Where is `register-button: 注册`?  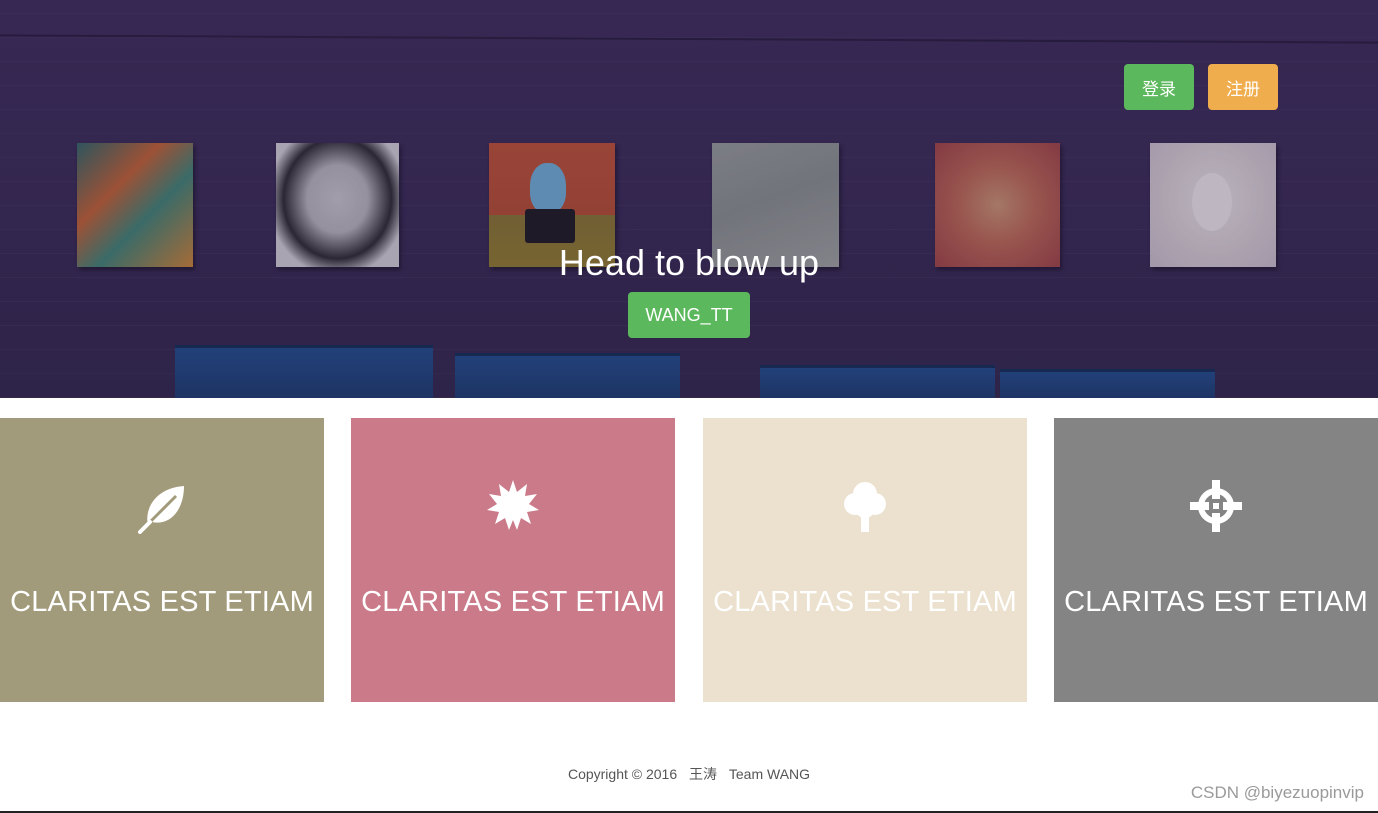
register-button: 注册 is located at coordinates (1243, 87).